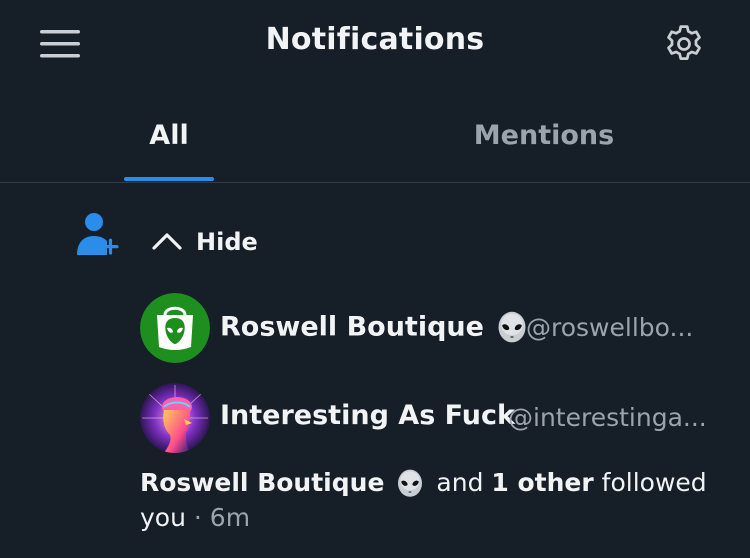  What do you see at coordinates (367, 415) in the screenshot?
I see `follower-name: Interesting As Fuck` at bounding box center [367, 415].